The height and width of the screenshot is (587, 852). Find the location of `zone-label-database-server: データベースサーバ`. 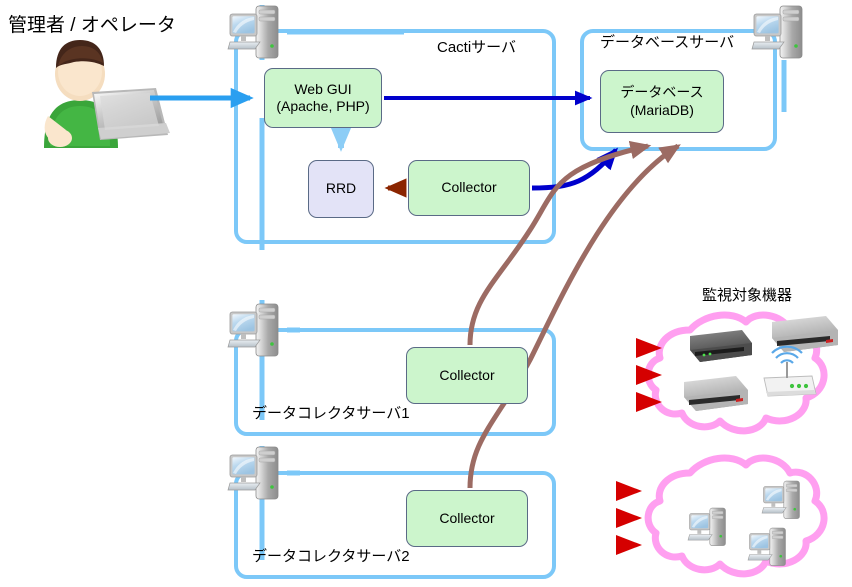

zone-label-database-server: データベースサーバ is located at coordinates (667, 42).